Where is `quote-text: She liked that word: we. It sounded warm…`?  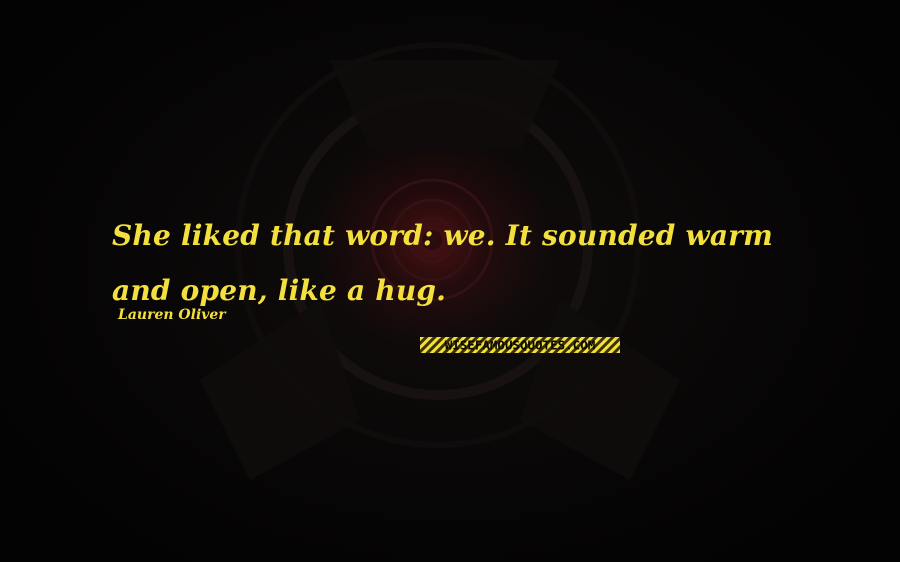 quote-text: She liked that word: we. It sounded warm… is located at coordinates (442, 263).